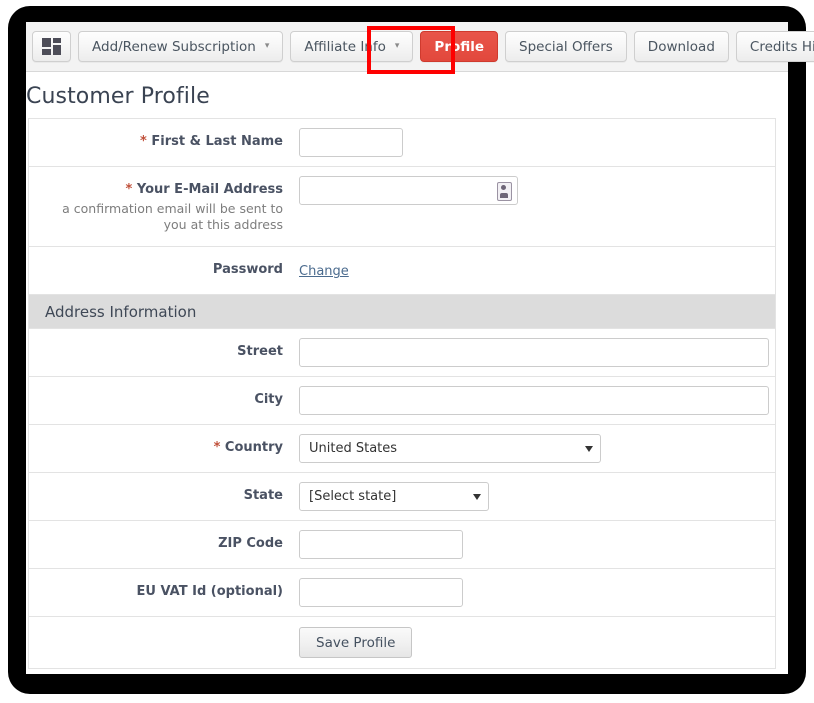 The height and width of the screenshot is (703, 814). I want to click on zip-code-input, so click(381, 545).